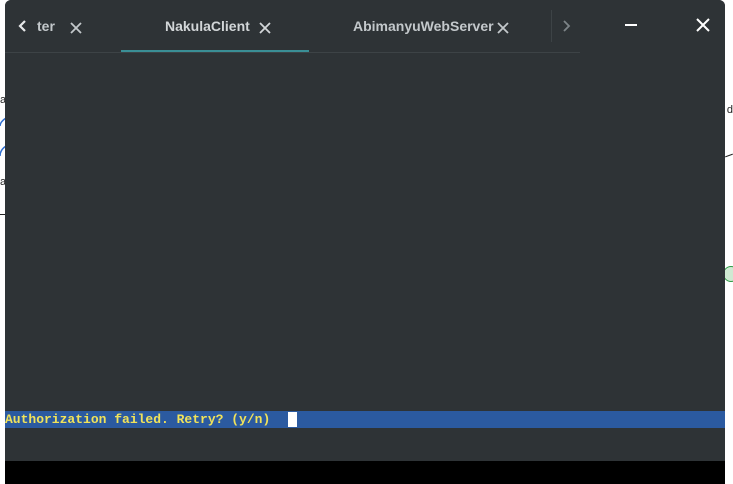  Describe the element at coordinates (293, 419) in the screenshot. I see `text-cursor` at that location.